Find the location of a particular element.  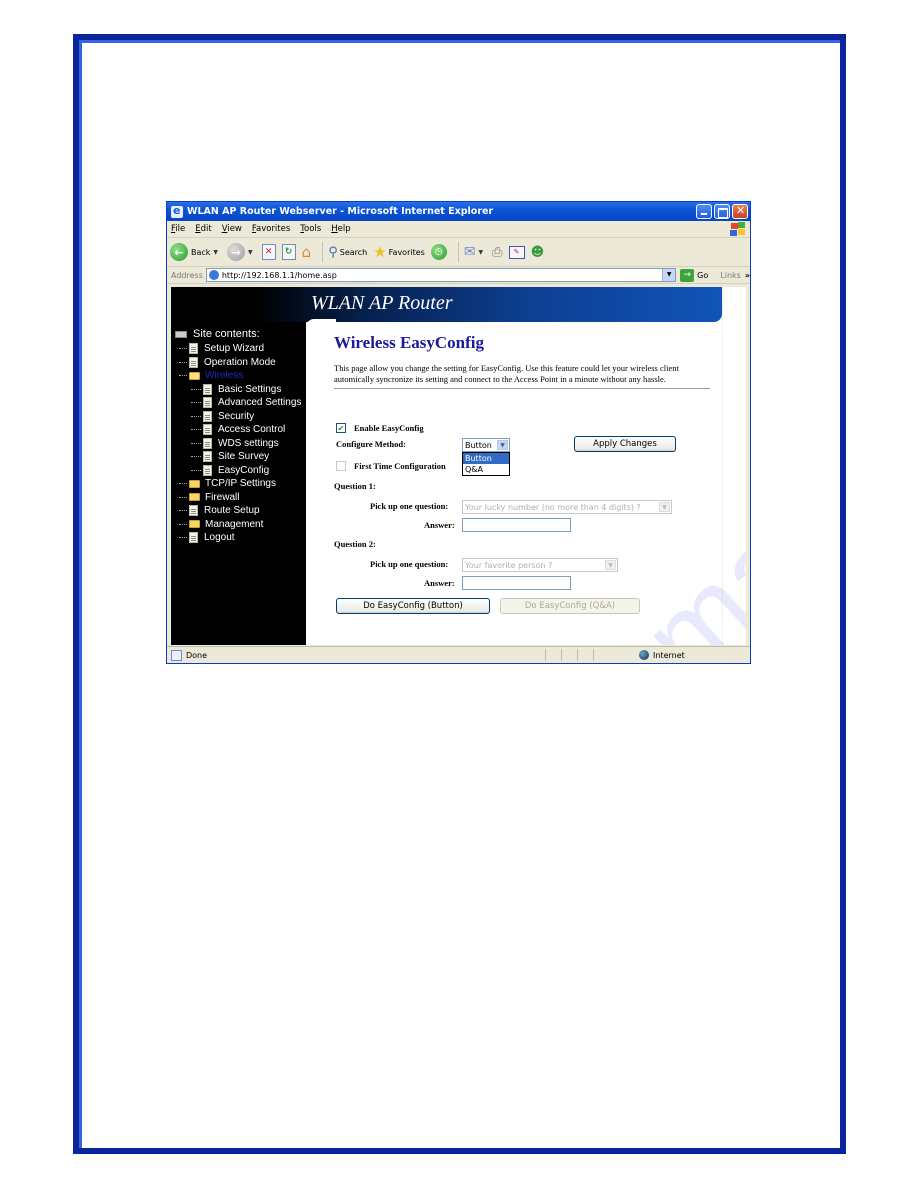

sidebar-item-setup-wizard: Setup Wizard is located at coordinates (238, 349).